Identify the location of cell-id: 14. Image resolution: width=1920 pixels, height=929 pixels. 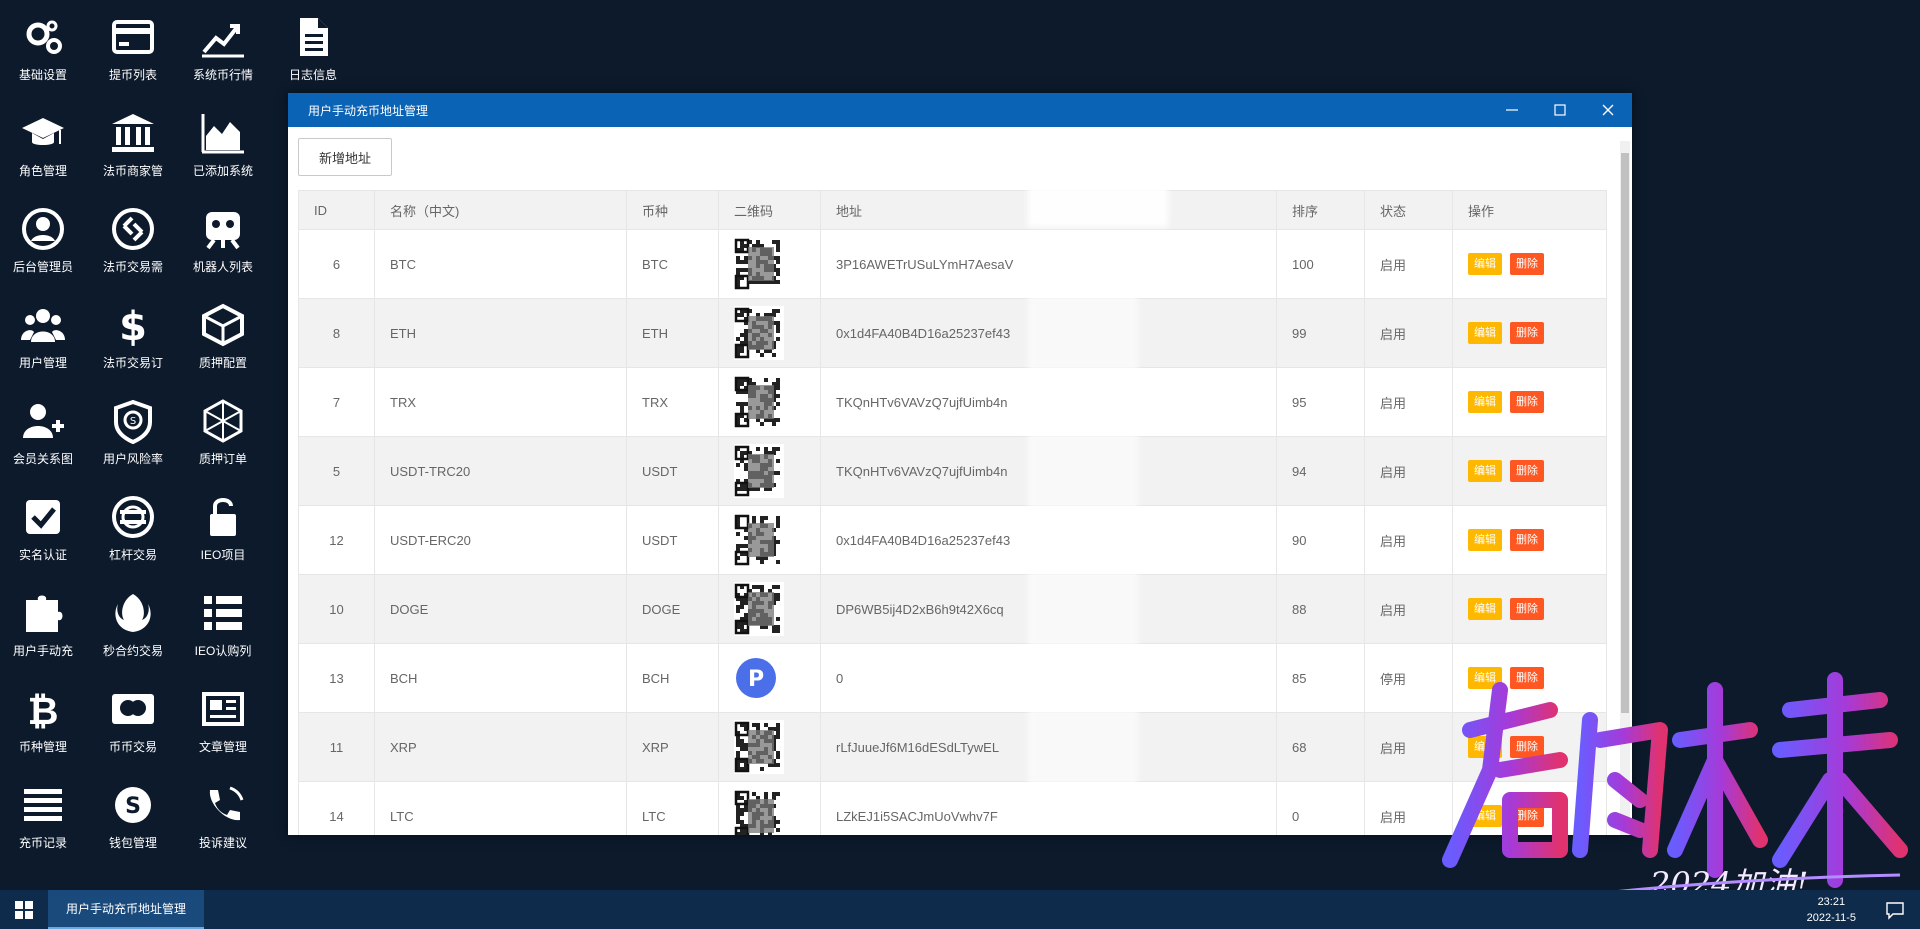
(336, 808).